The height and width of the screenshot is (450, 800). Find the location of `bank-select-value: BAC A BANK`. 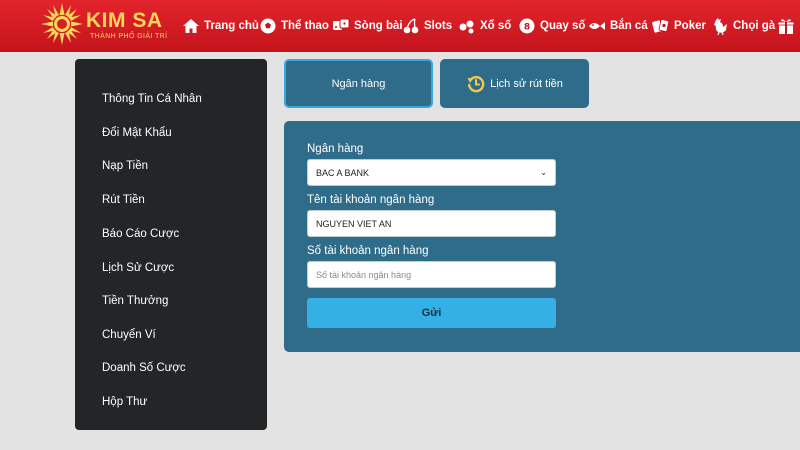

bank-select-value: BAC A BANK is located at coordinates (343, 172).